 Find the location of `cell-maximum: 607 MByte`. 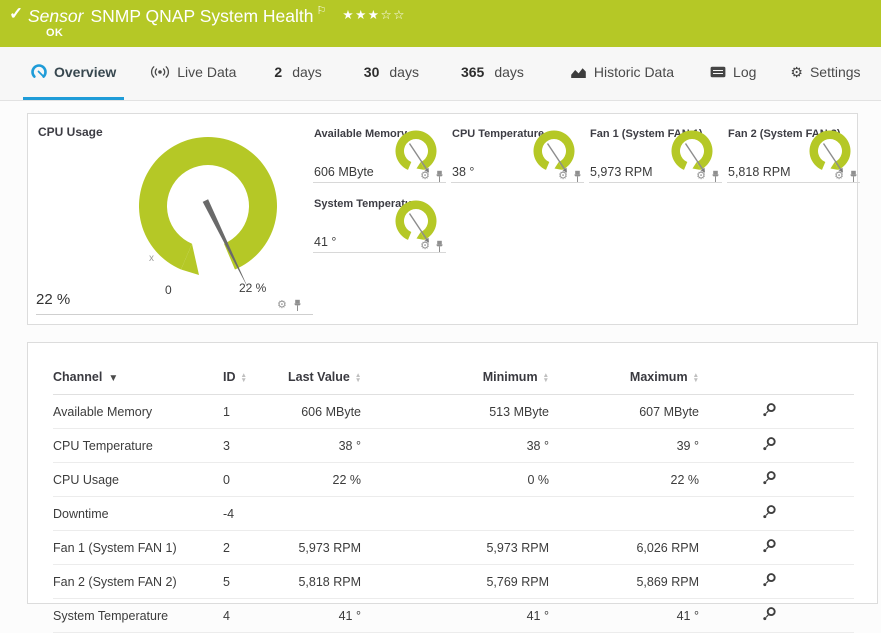

cell-maximum: 607 MByte is located at coordinates (624, 411).